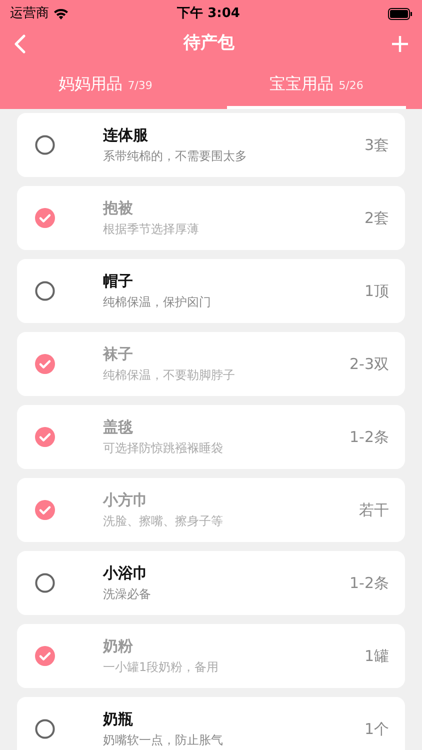  What do you see at coordinates (118, 646) in the screenshot?
I see `item-name: 奶粉` at bounding box center [118, 646].